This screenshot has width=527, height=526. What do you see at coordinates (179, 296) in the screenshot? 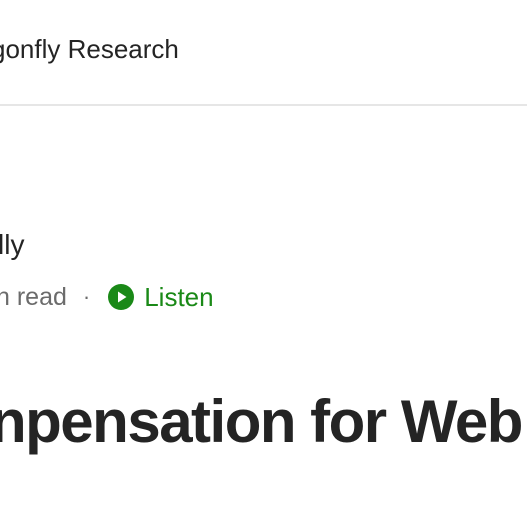
I see `listen-label: Listen` at bounding box center [179, 296].